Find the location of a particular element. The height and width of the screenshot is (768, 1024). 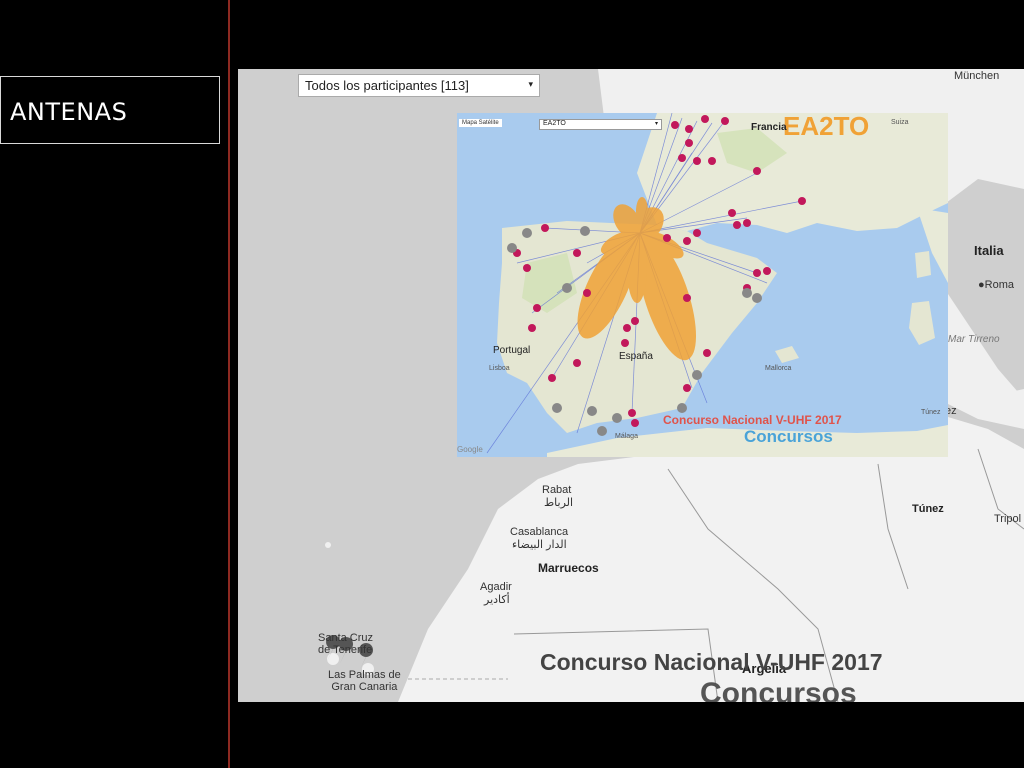

participants-select: Todos los participantes [113] ▾ is located at coordinates (419, 85).